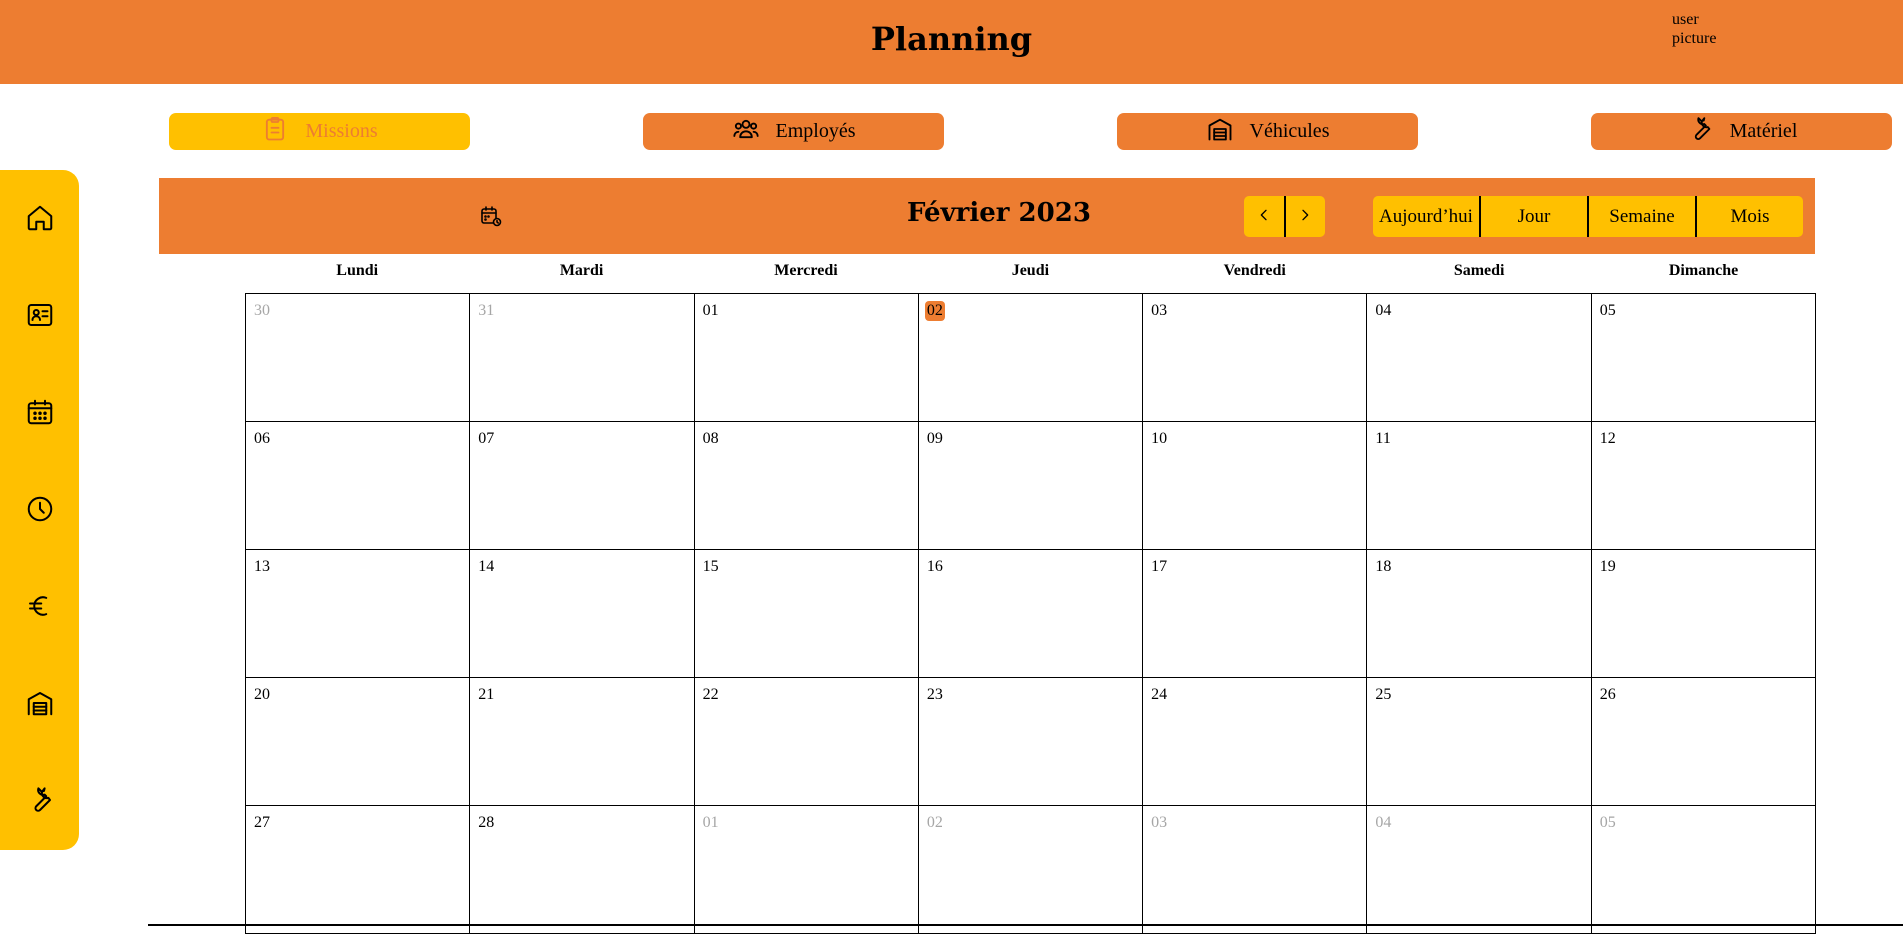 This screenshot has height=934, width=1903. I want to click on today-button: Aujourd’hui, so click(1426, 216).